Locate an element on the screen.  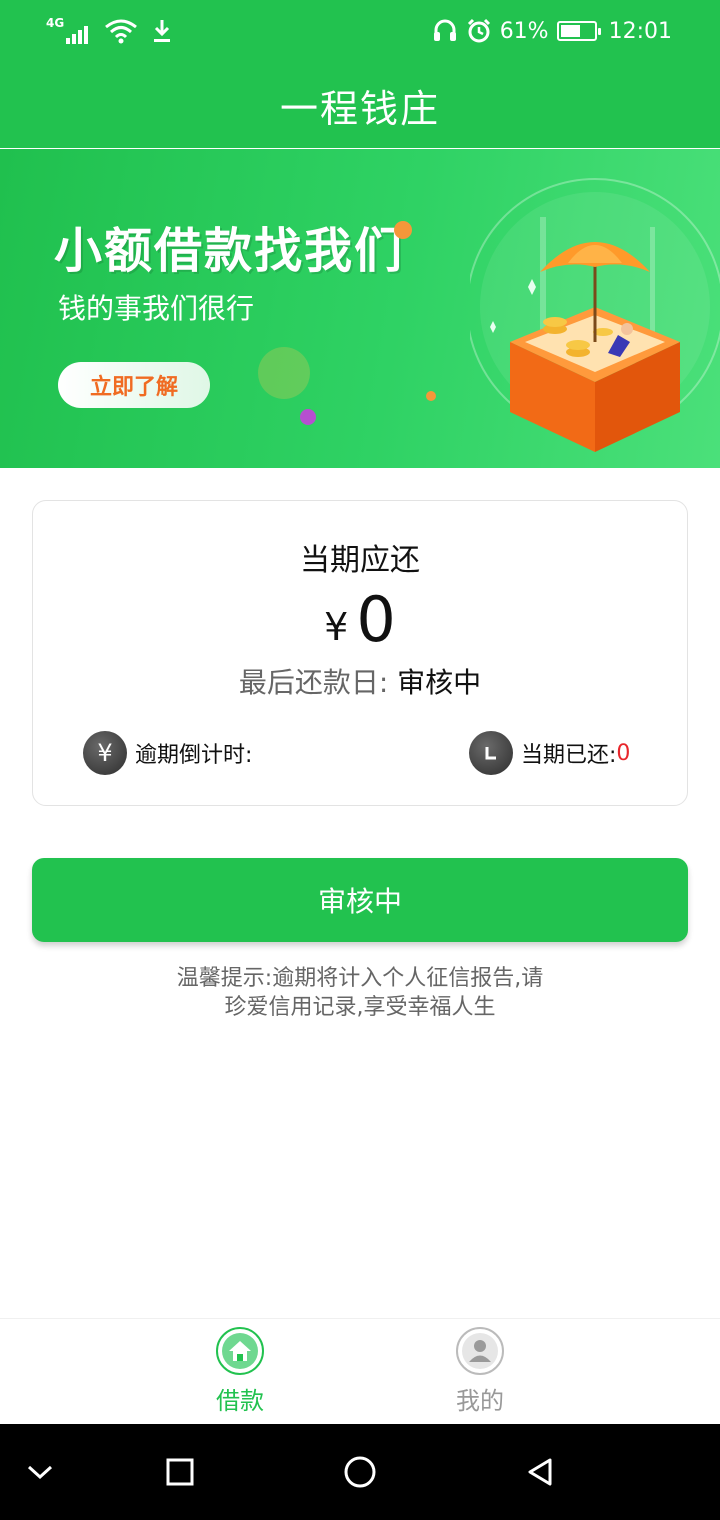
due-date-value: 审核中 is located at coordinates (439, 682).